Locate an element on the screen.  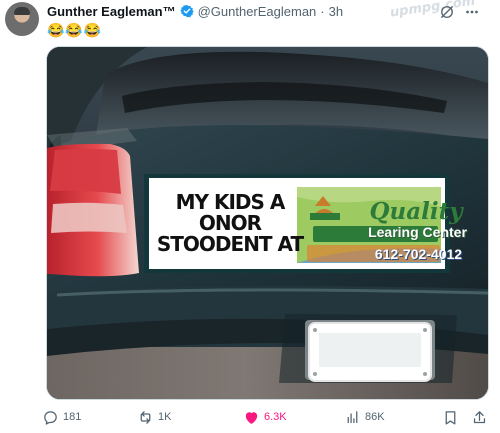
tweet-actions: 181 1K 6.3K 86K is located at coordinates (268, 417).